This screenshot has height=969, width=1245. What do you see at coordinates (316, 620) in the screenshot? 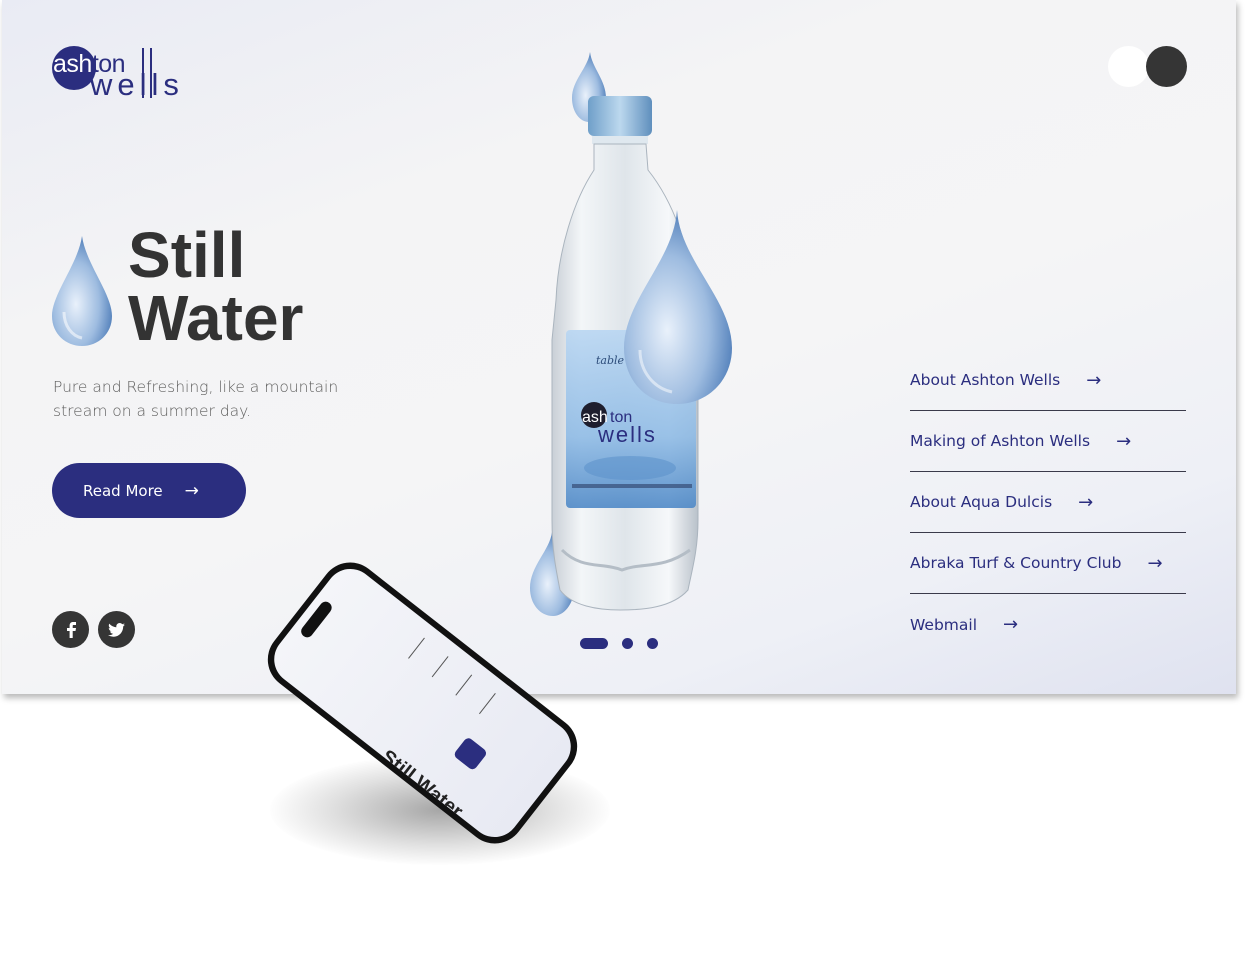
I see `phone-notch` at bounding box center [316, 620].